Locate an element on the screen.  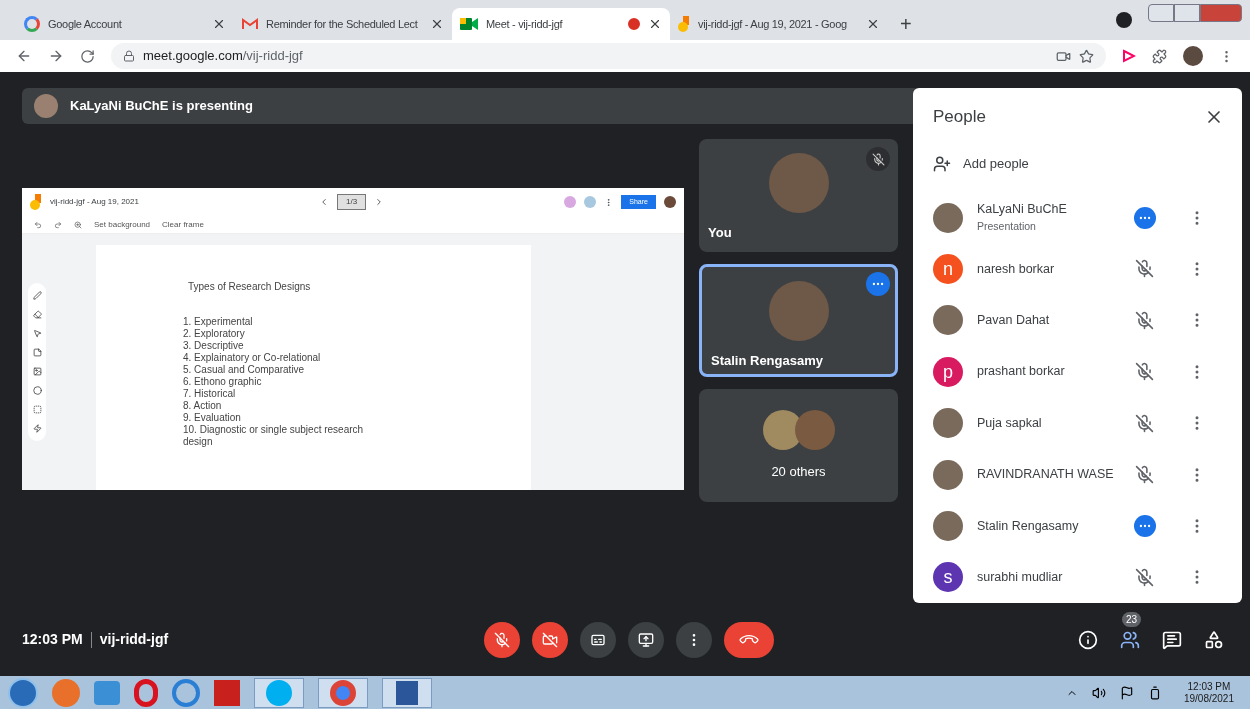
slide-list-item: 2. Exploratory is located at coordinates (214, 334).